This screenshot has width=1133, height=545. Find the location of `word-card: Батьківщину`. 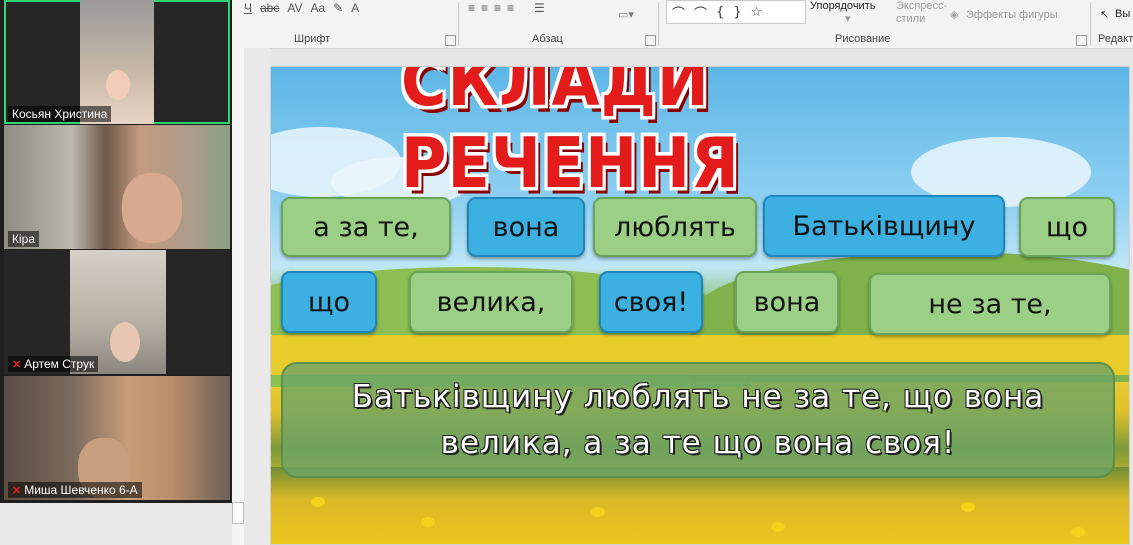

word-card: Батьківщину is located at coordinates (884, 226).